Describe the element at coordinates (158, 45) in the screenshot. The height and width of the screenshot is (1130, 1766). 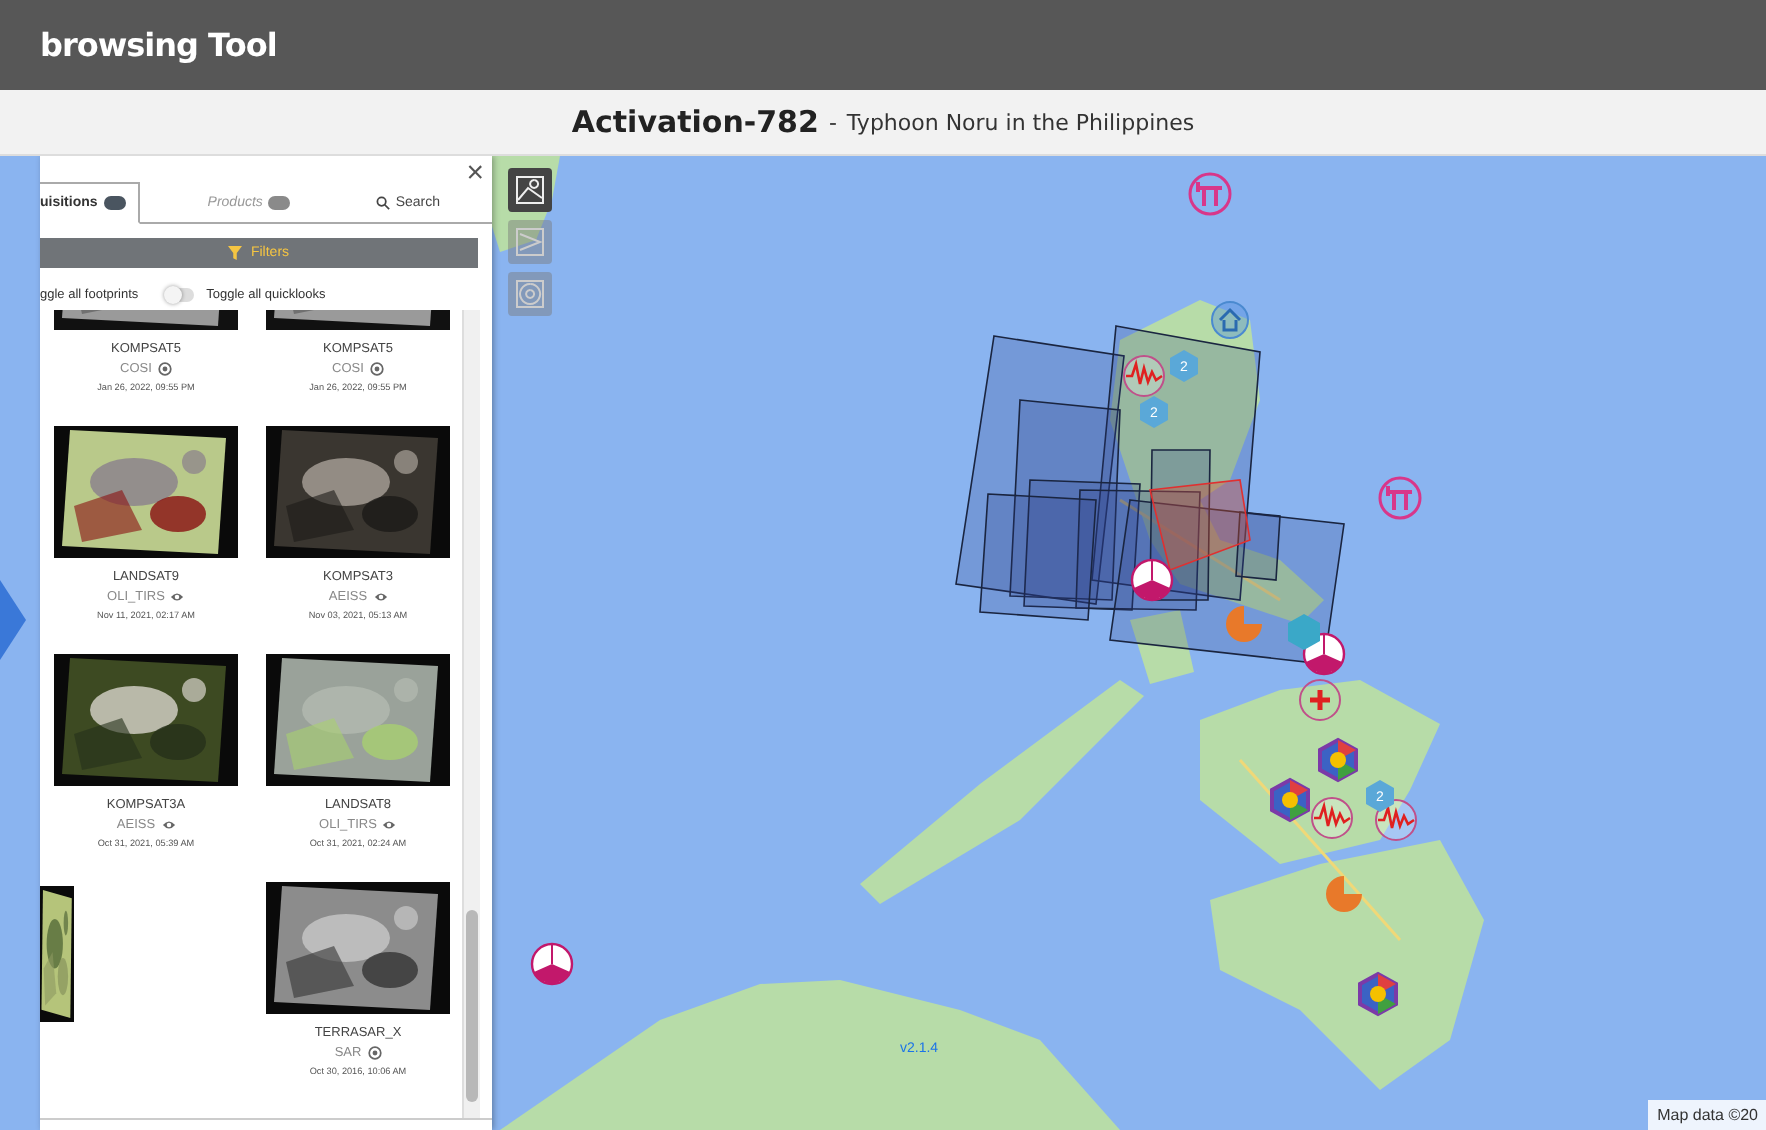
I see `app-title: browsing Tool` at that location.